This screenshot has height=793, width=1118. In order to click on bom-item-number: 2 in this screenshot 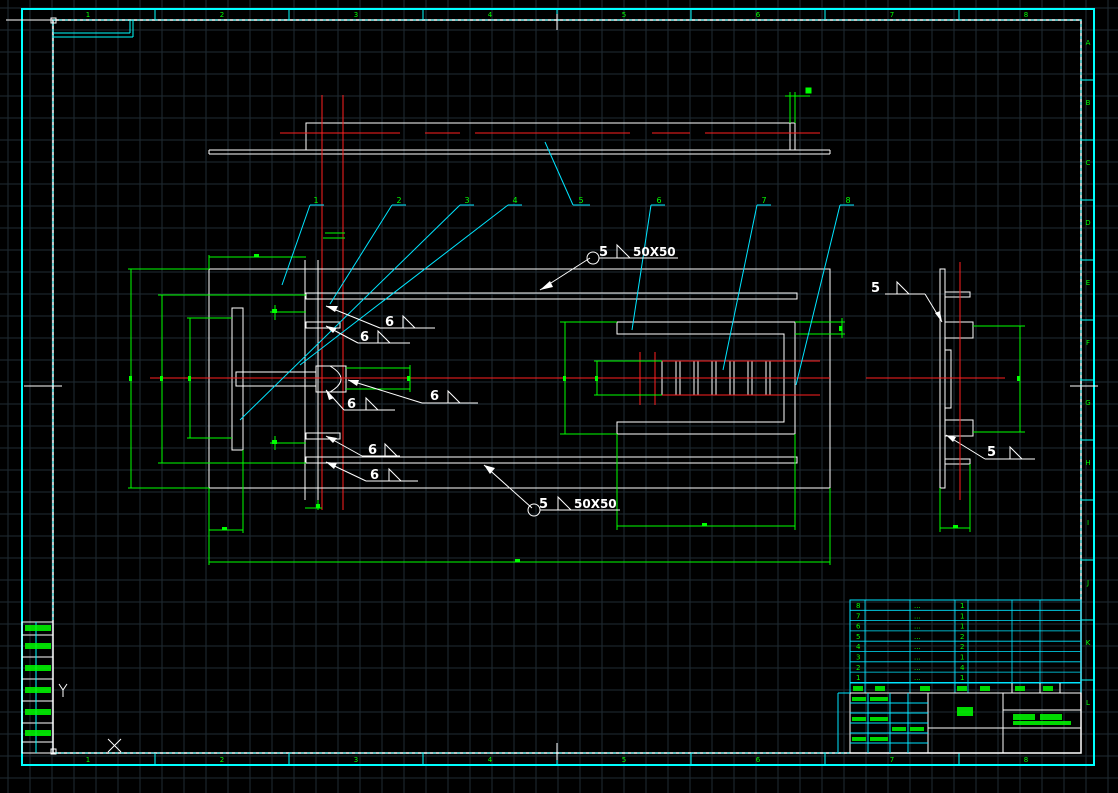, I will do `click(858, 668)`.